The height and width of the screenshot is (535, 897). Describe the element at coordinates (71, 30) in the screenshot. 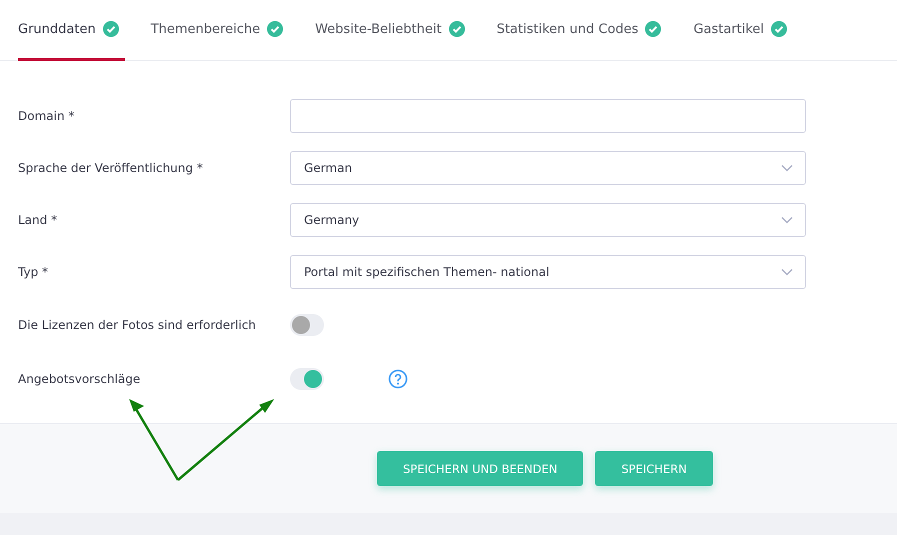

I see `tab: Grunddaten` at that location.